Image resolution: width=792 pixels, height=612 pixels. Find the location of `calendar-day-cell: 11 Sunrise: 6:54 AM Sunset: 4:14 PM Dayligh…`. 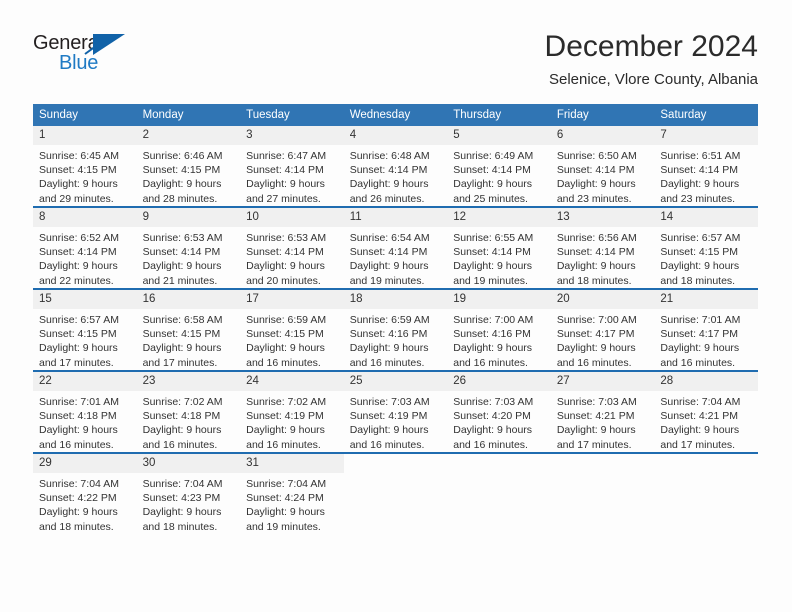

calendar-day-cell: 11 Sunrise: 6:54 AM Sunset: 4:14 PM Dayligh… is located at coordinates (395, 247).